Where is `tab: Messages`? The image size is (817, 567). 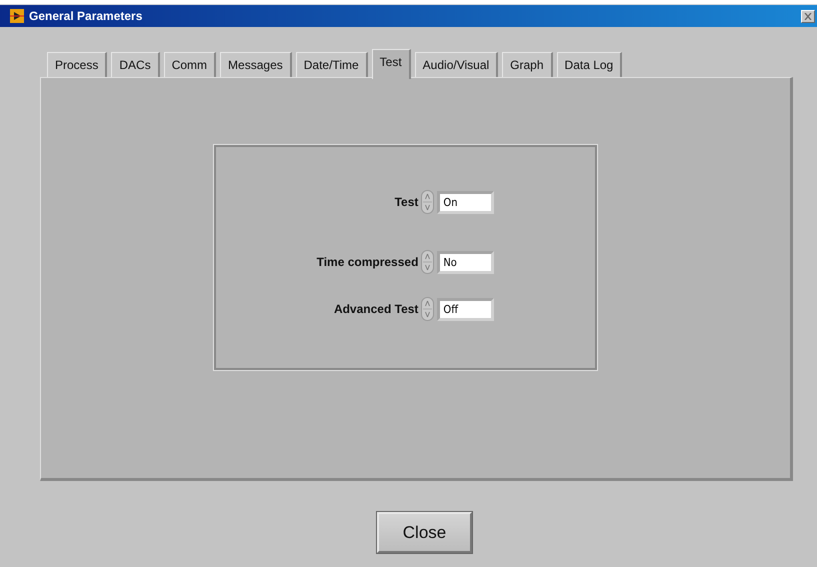
tab: Messages is located at coordinates (256, 64).